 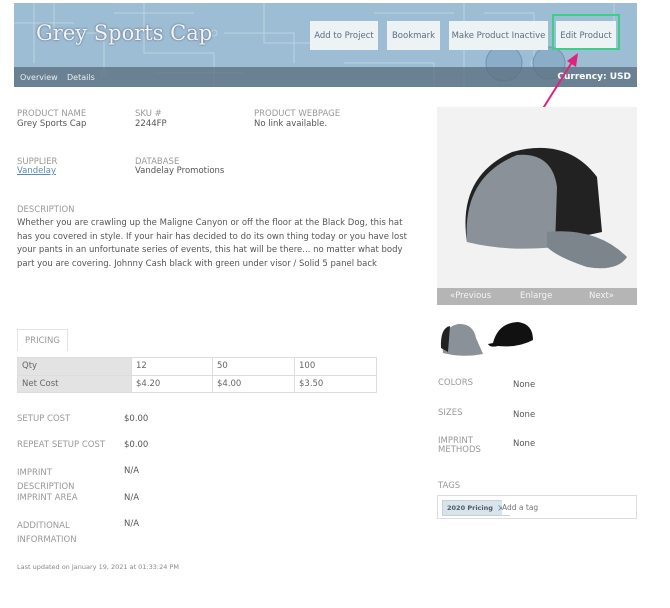 What do you see at coordinates (601, 296) in the screenshot?
I see `next-button: Next»` at bounding box center [601, 296].